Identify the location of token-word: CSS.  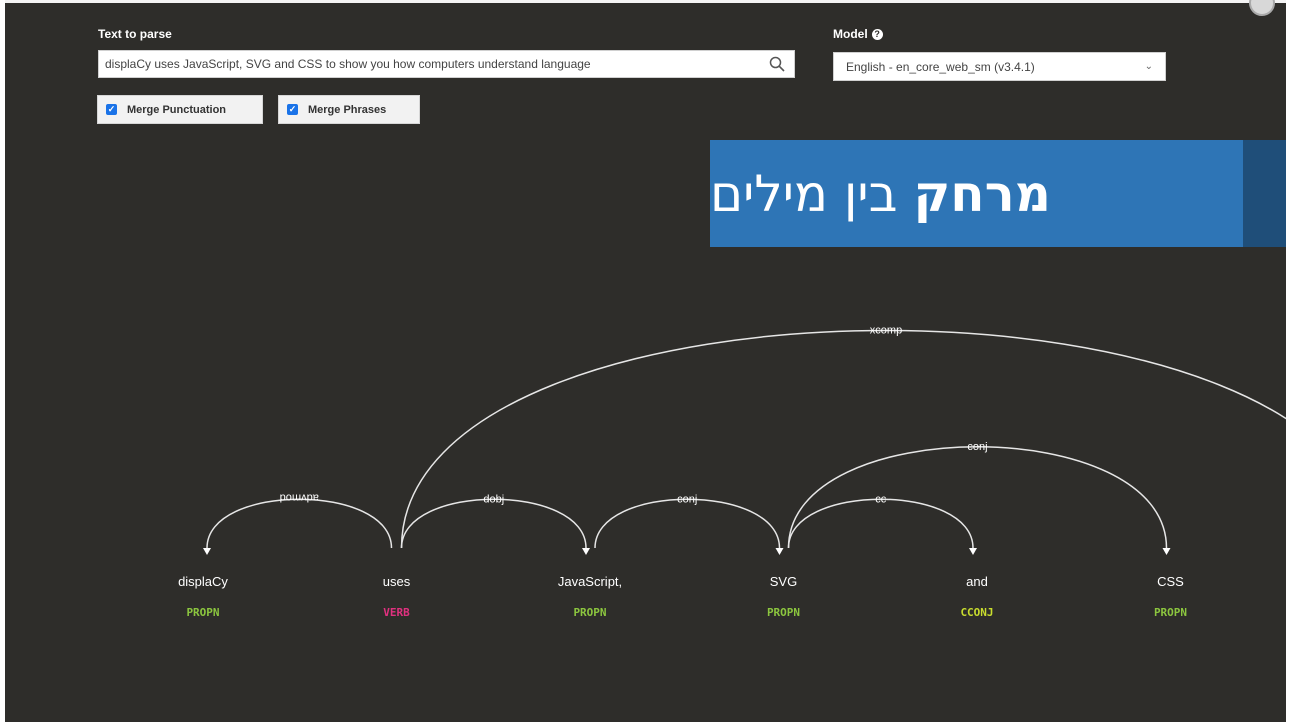
(1170, 581).